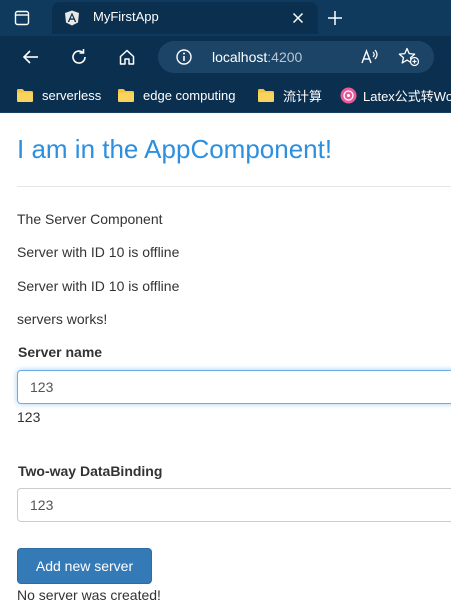 The width and height of the screenshot is (451, 605). Describe the element at coordinates (60, 352) in the screenshot. I see `server-name-label: Server name` at that location.